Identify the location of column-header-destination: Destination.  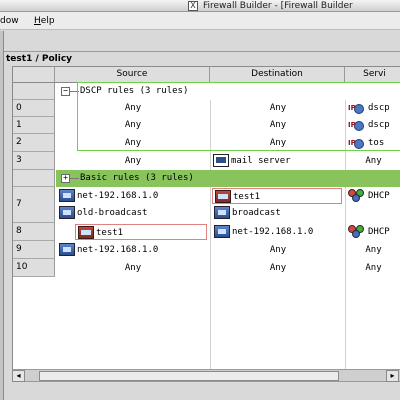
(277, 75).